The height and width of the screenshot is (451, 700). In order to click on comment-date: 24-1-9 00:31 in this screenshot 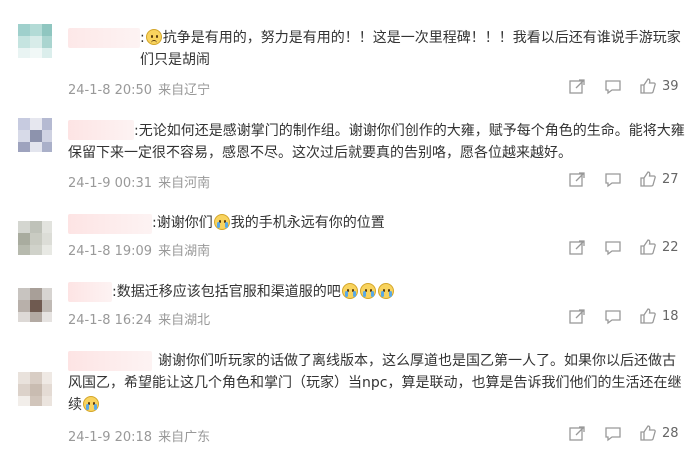, I will do `click(110, 183)`.